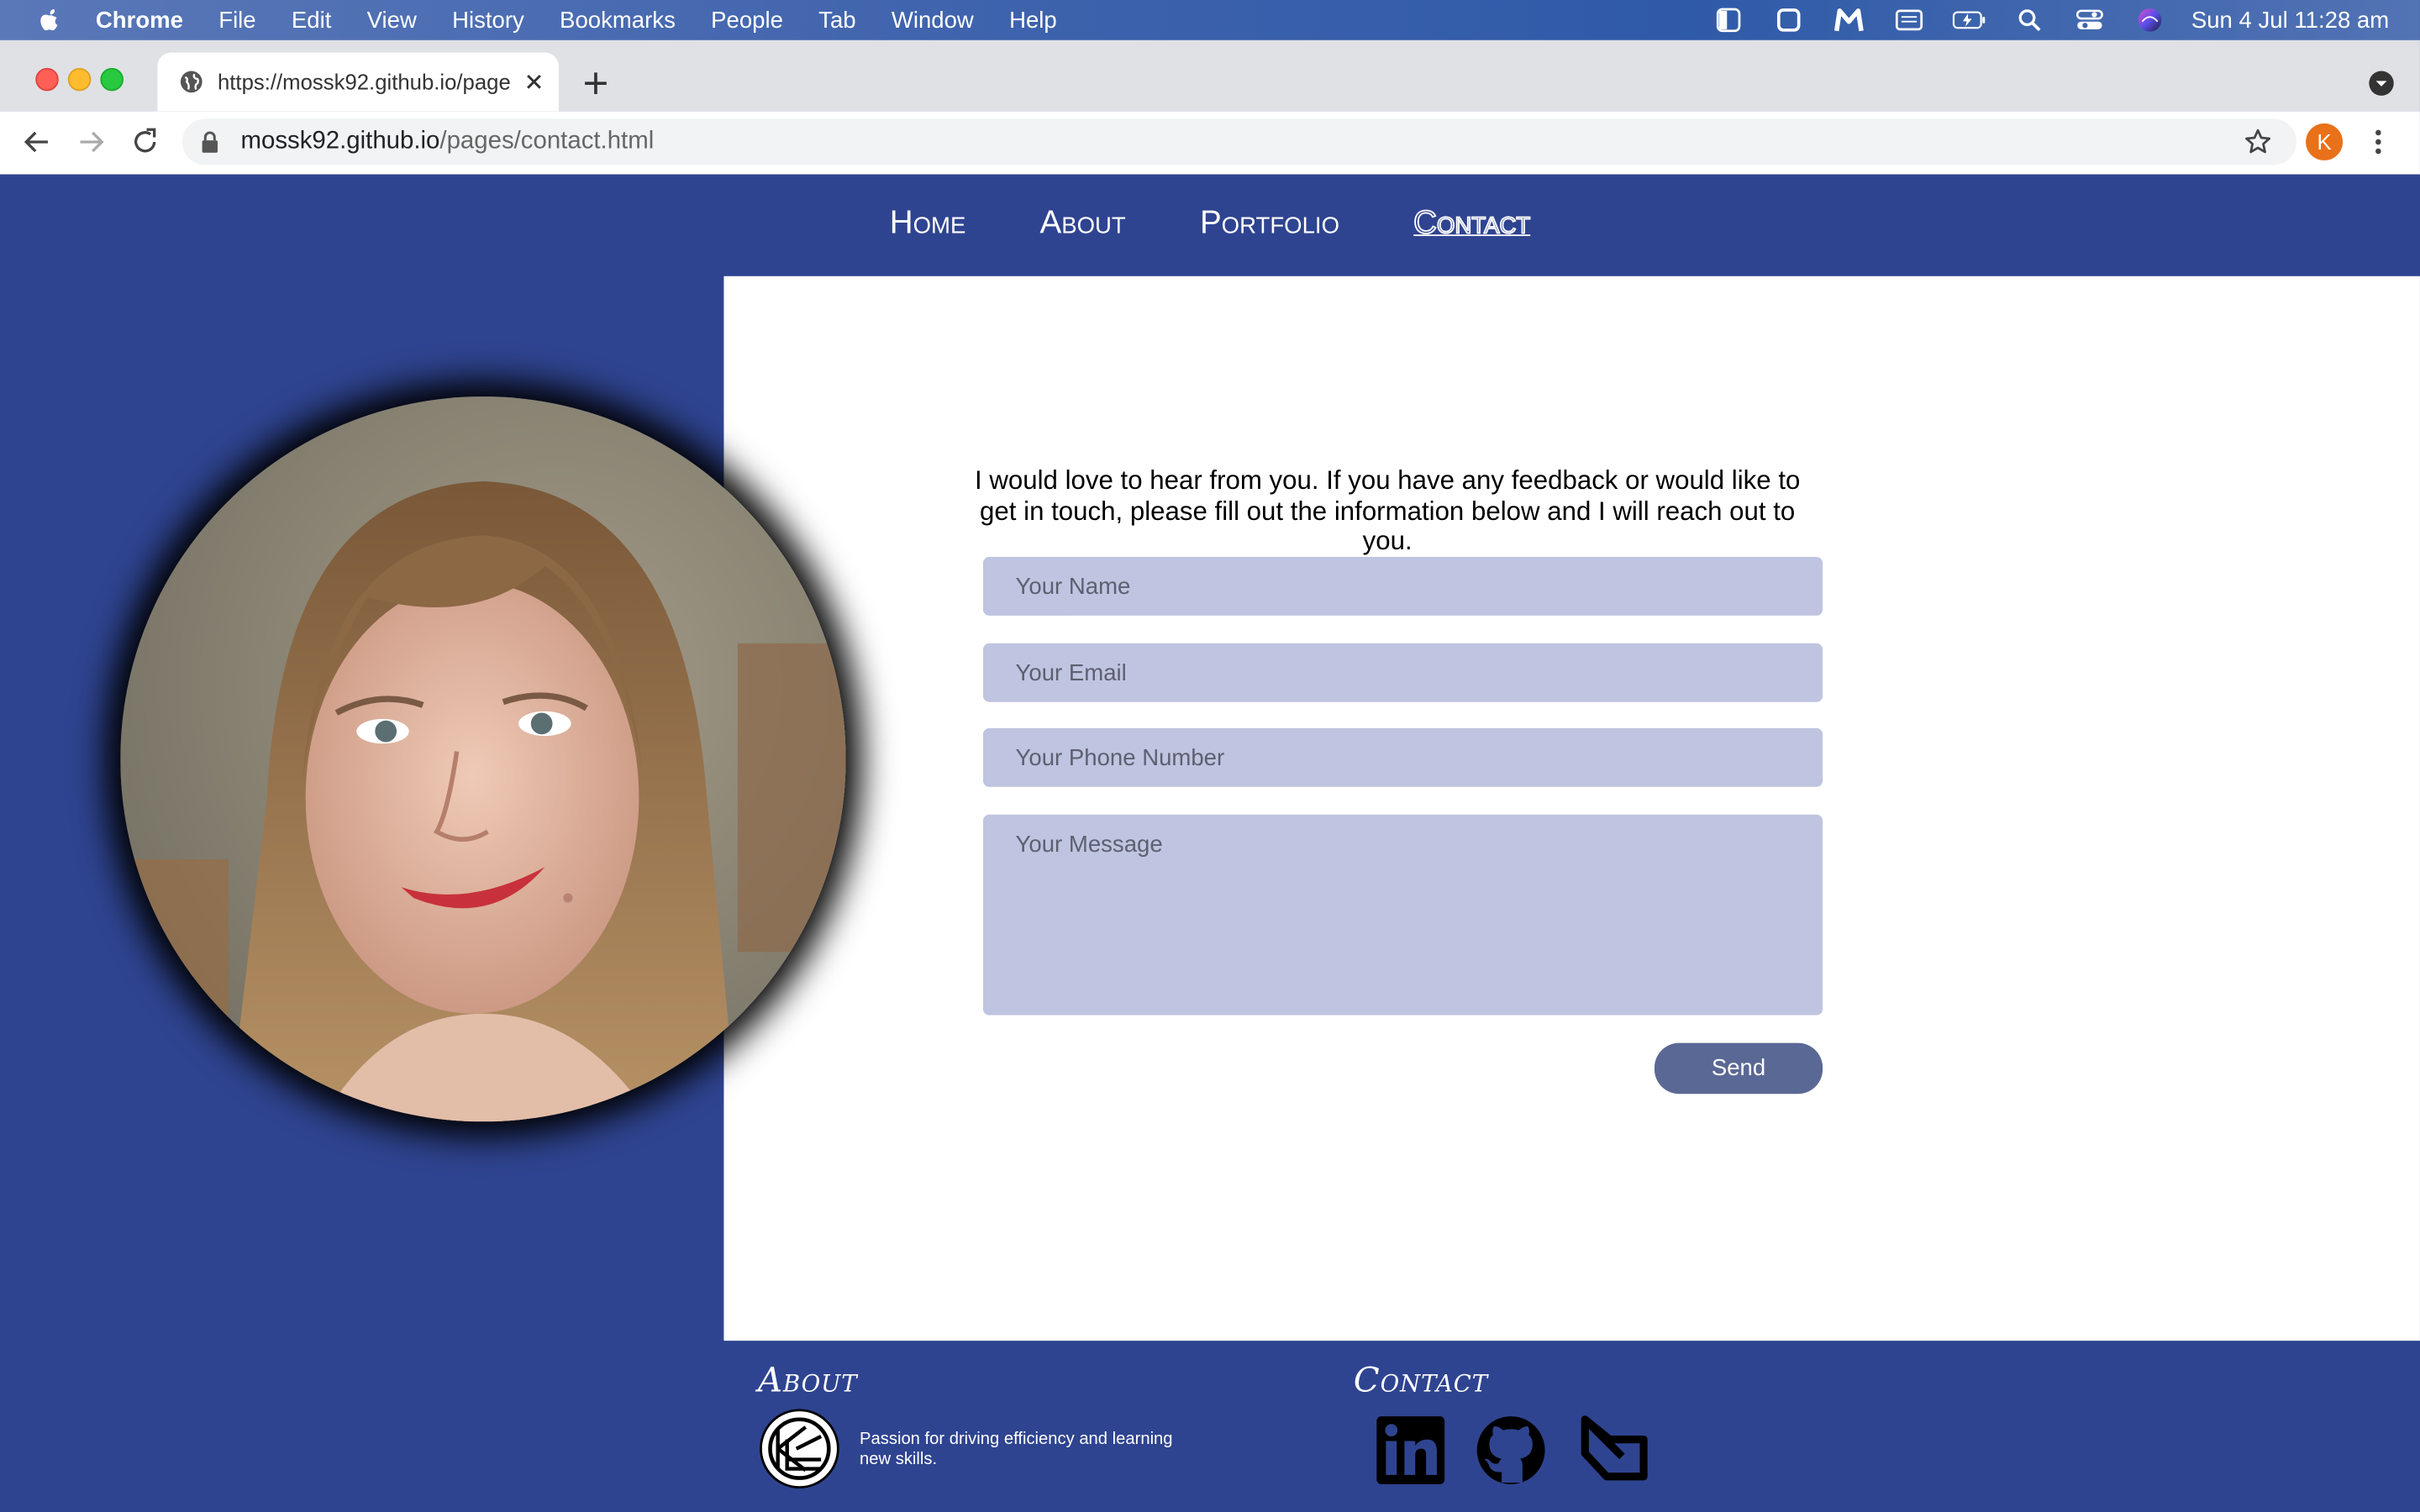 The image size is (2420, 1512). What do you see at coordinates (483, 759) in the screenshot?
I see `profile-photo` at bounding box center [483, 759].